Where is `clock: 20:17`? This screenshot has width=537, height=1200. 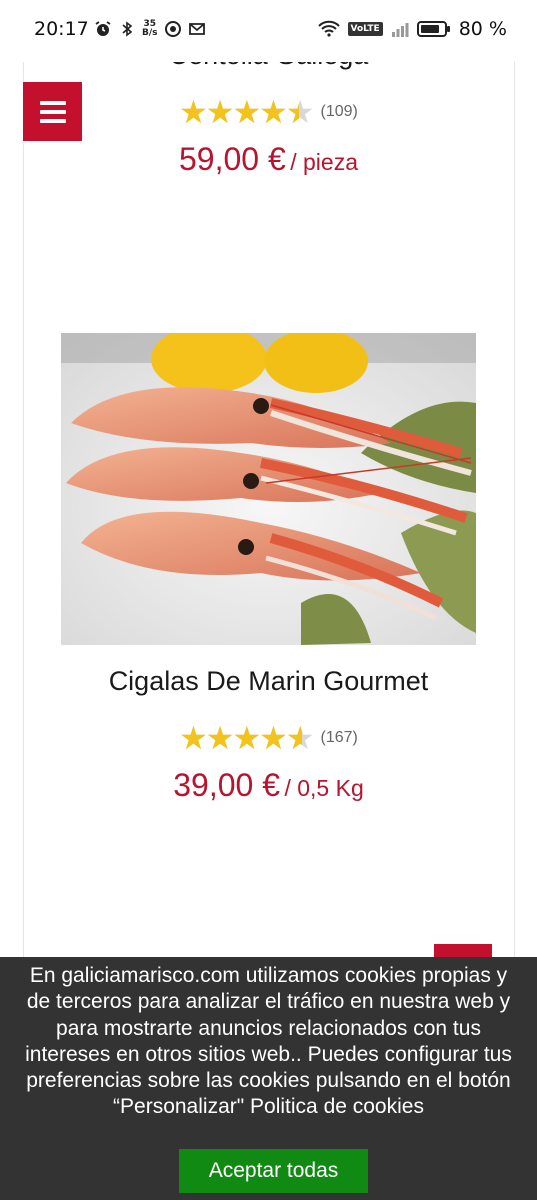
clock: 20:17 is located at coordinates (61, 29).